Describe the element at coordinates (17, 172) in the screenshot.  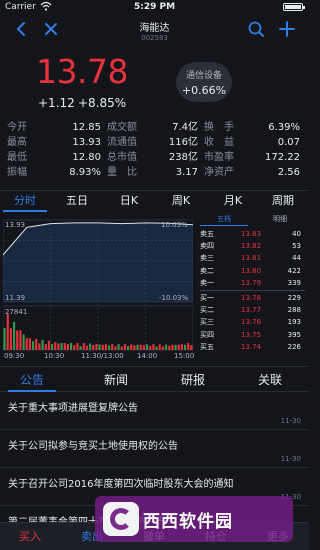
I see `stat-label: 振幅` at that location.